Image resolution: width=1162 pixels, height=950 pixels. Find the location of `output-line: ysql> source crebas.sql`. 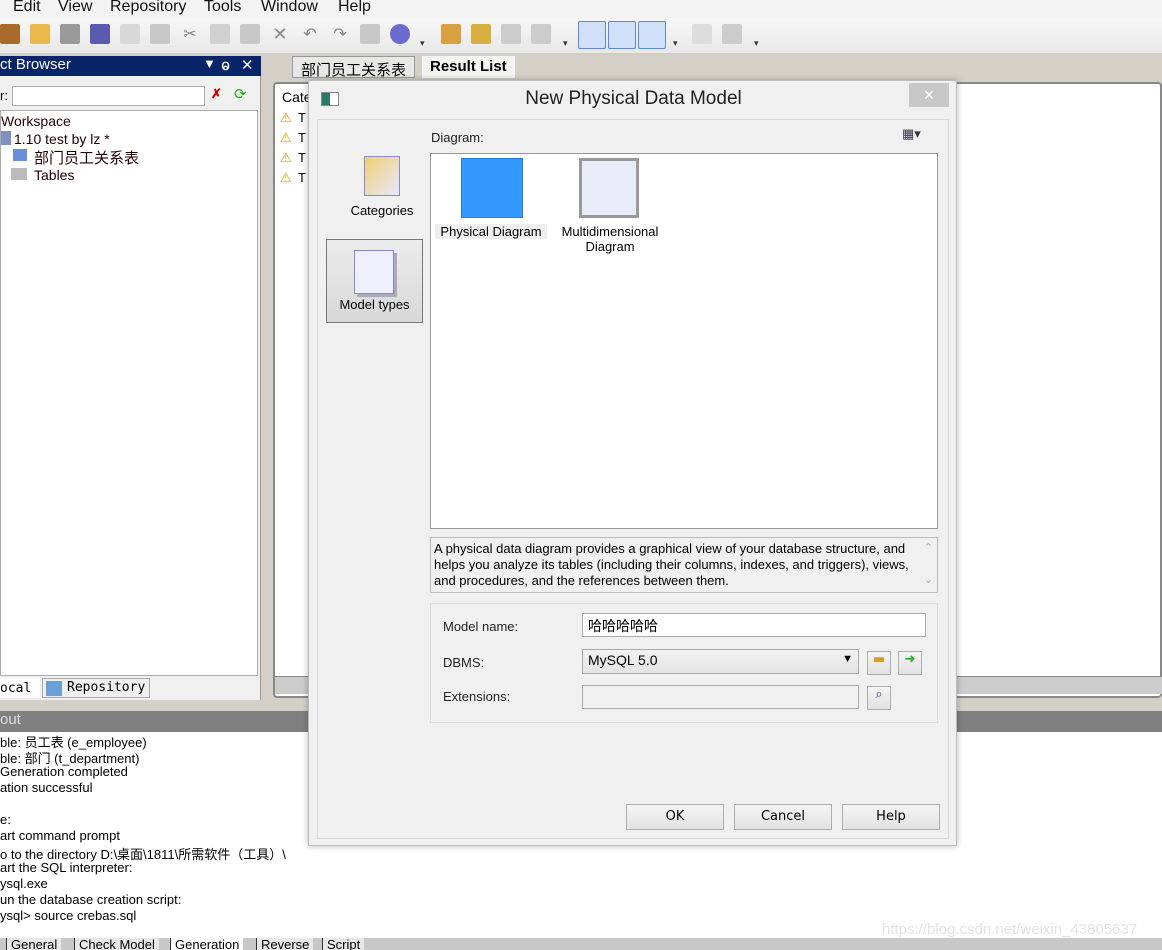

output-line: ysql> source crebas.sql is located at coordinates (68, 915).